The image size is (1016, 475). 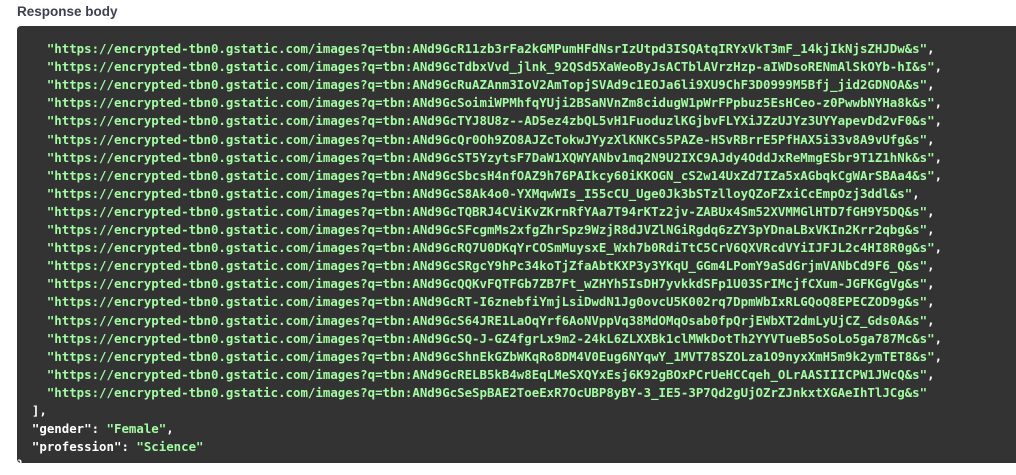 I want to click on profession-line: "profession": "Science", so click(x=117, y=447).